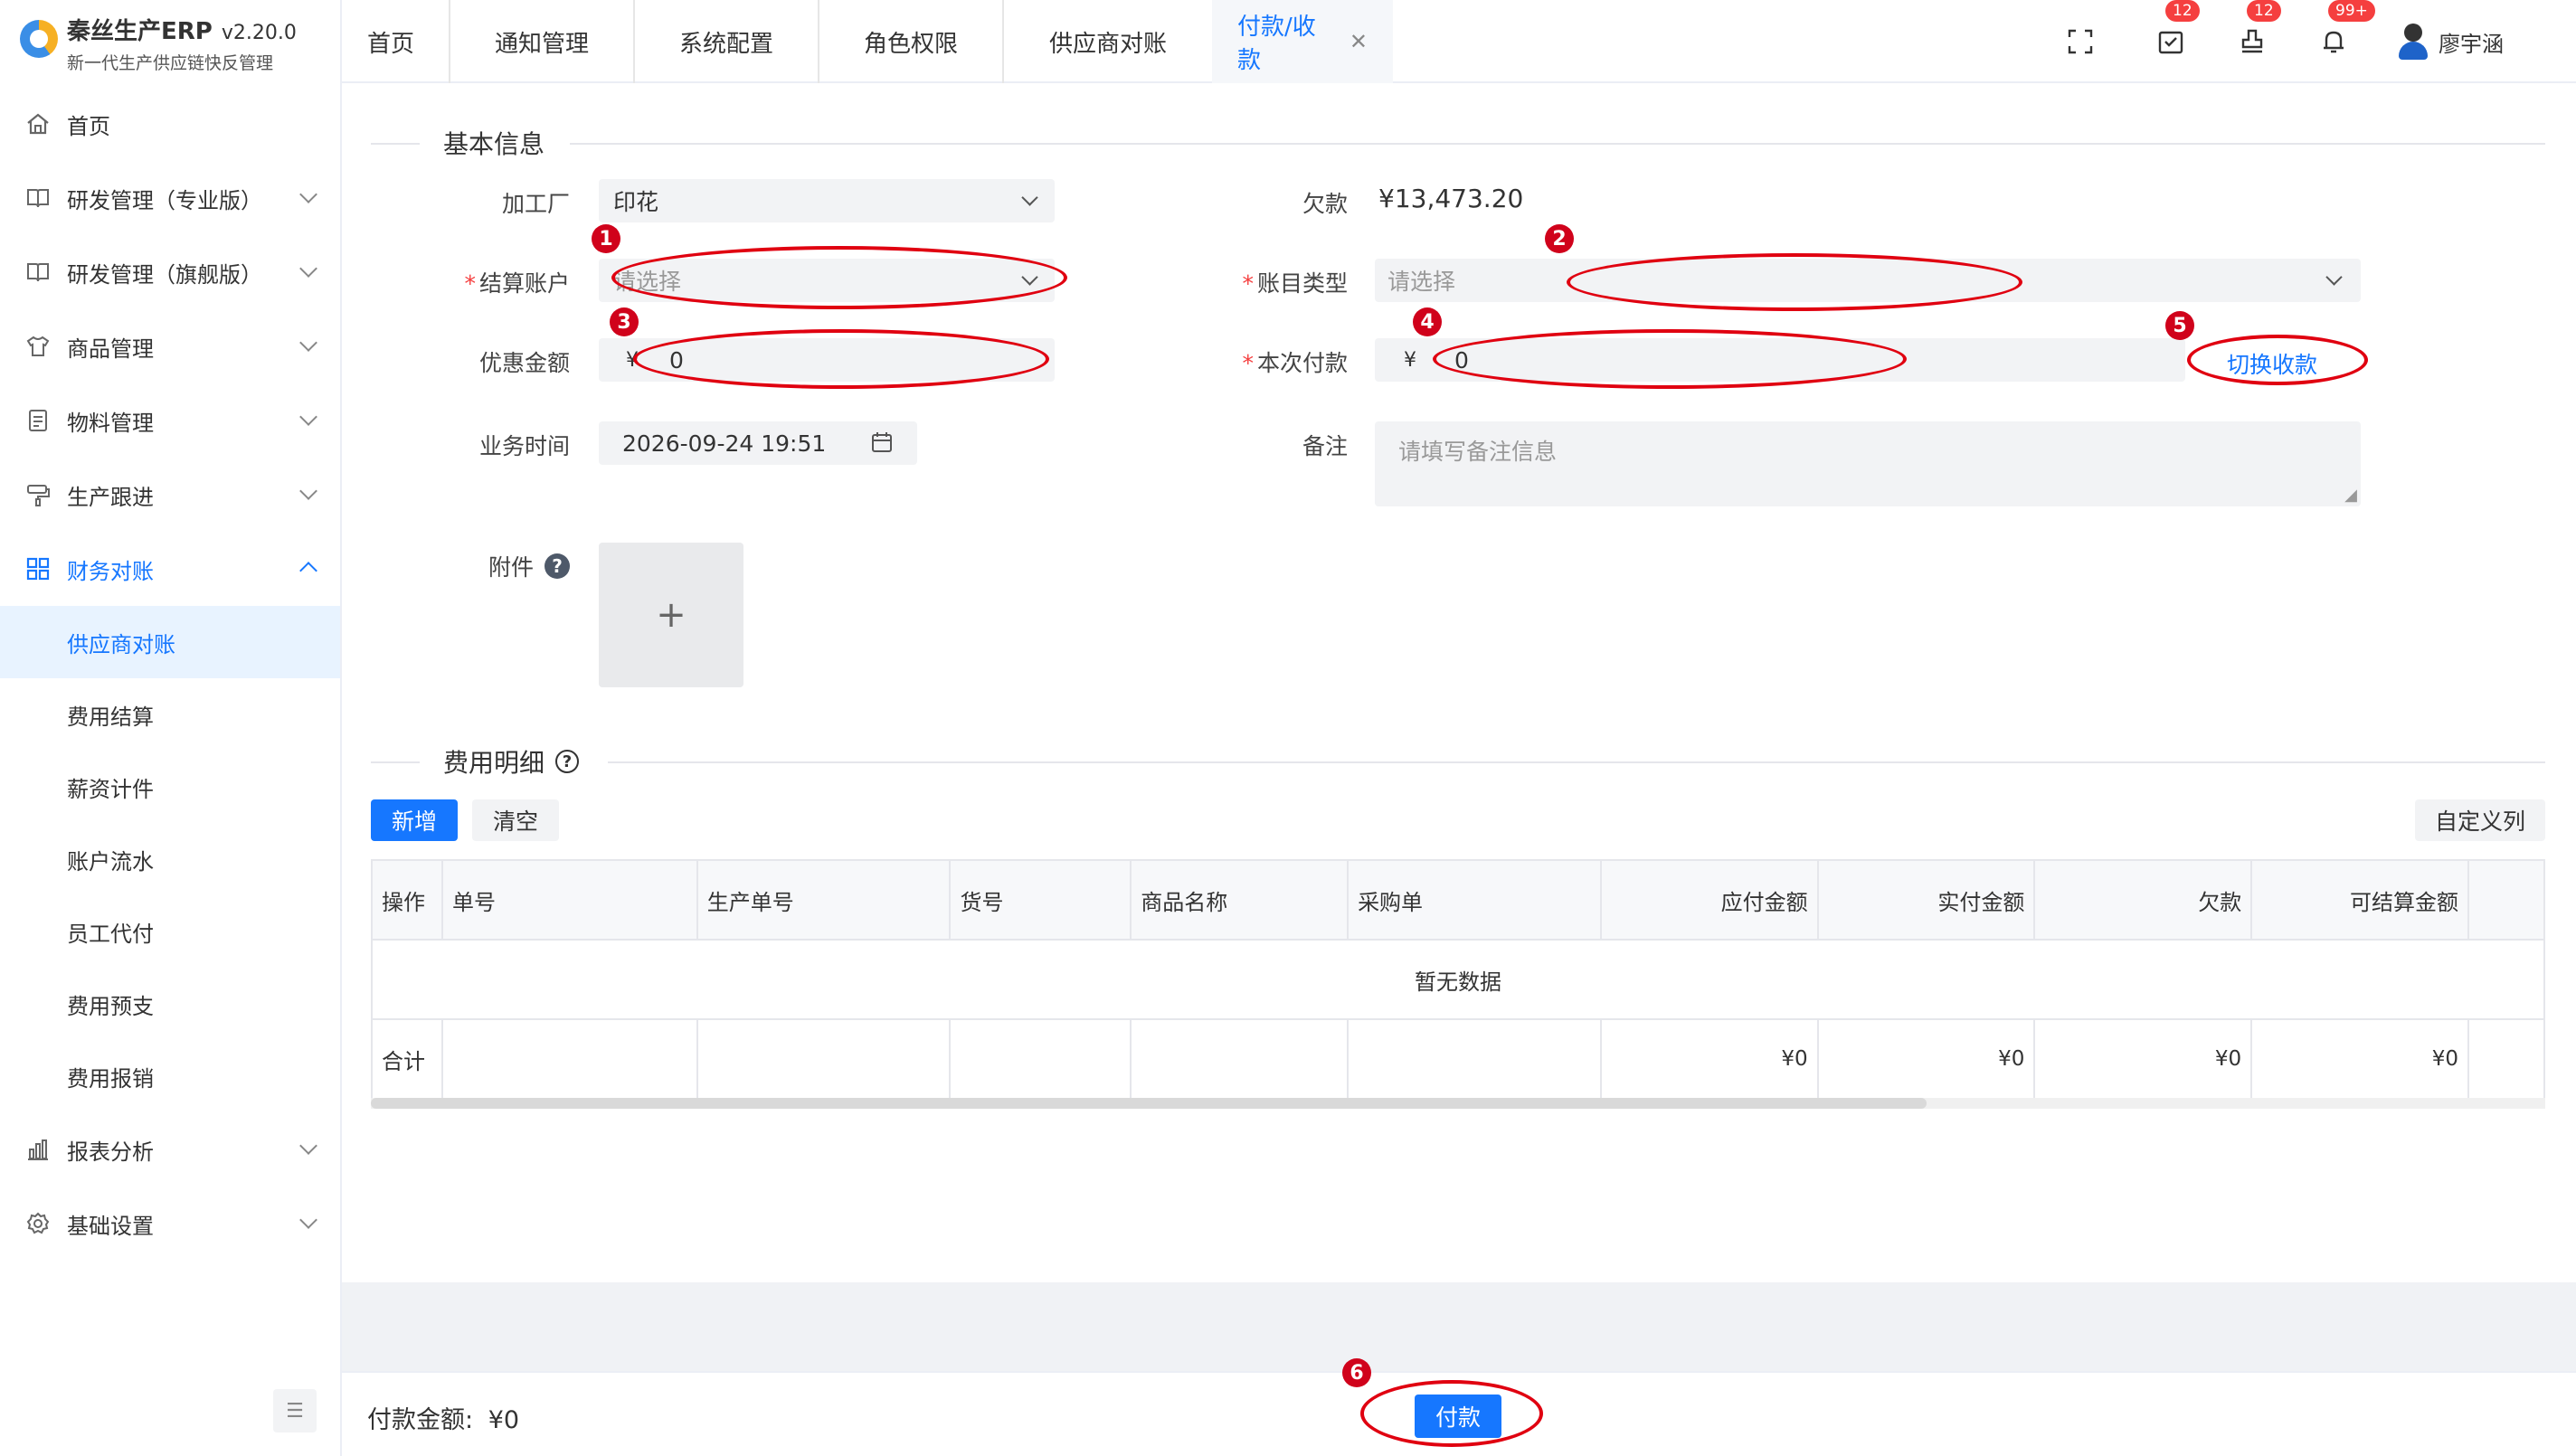 Image resolution: width=2576 pixels, height=1456 pixels. What do you see at coordinates (2413, 42) in the screenshot?
I see `avatar` at bounding box center [2413, 42].